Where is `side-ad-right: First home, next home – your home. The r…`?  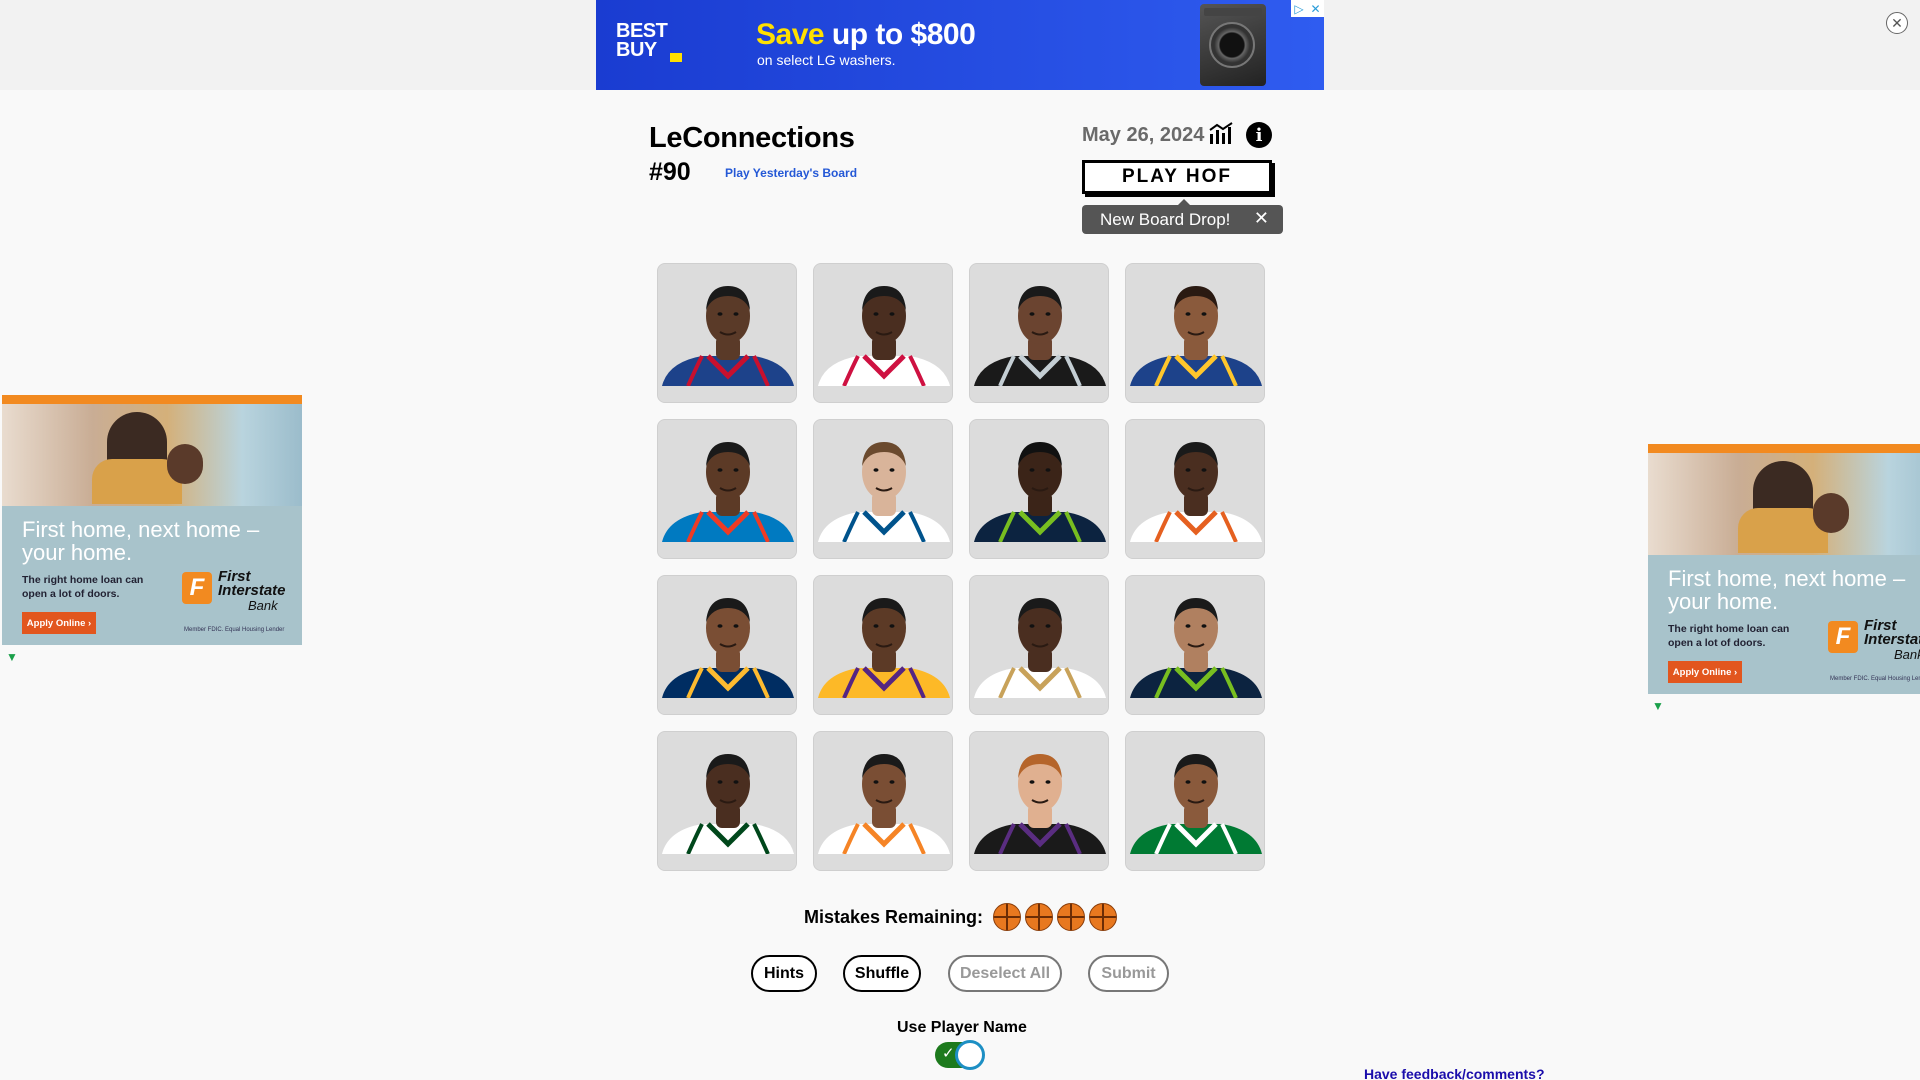
side-ad-right: First home, next home – your home. The r… is located at coordinates (1784, 569).